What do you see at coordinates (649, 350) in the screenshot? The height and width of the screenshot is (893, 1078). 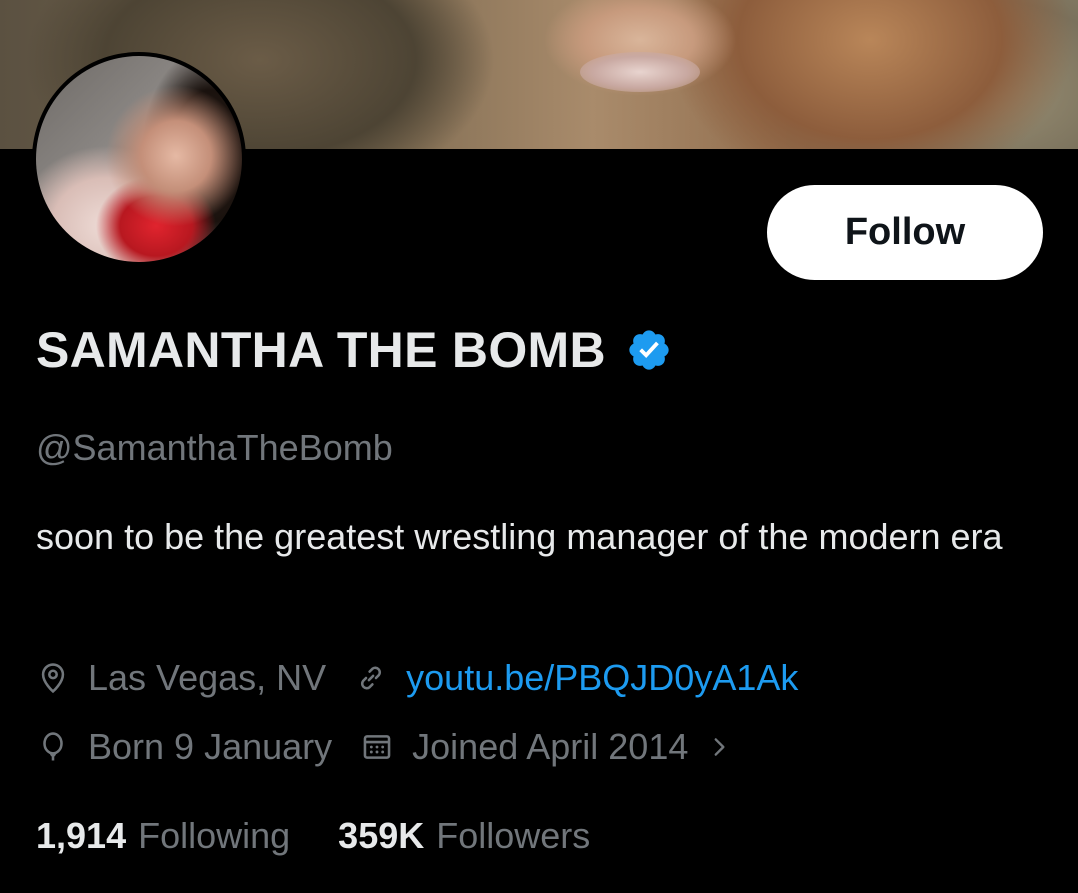 I see `verified-badge-icon` at bounding box center [649, 350].